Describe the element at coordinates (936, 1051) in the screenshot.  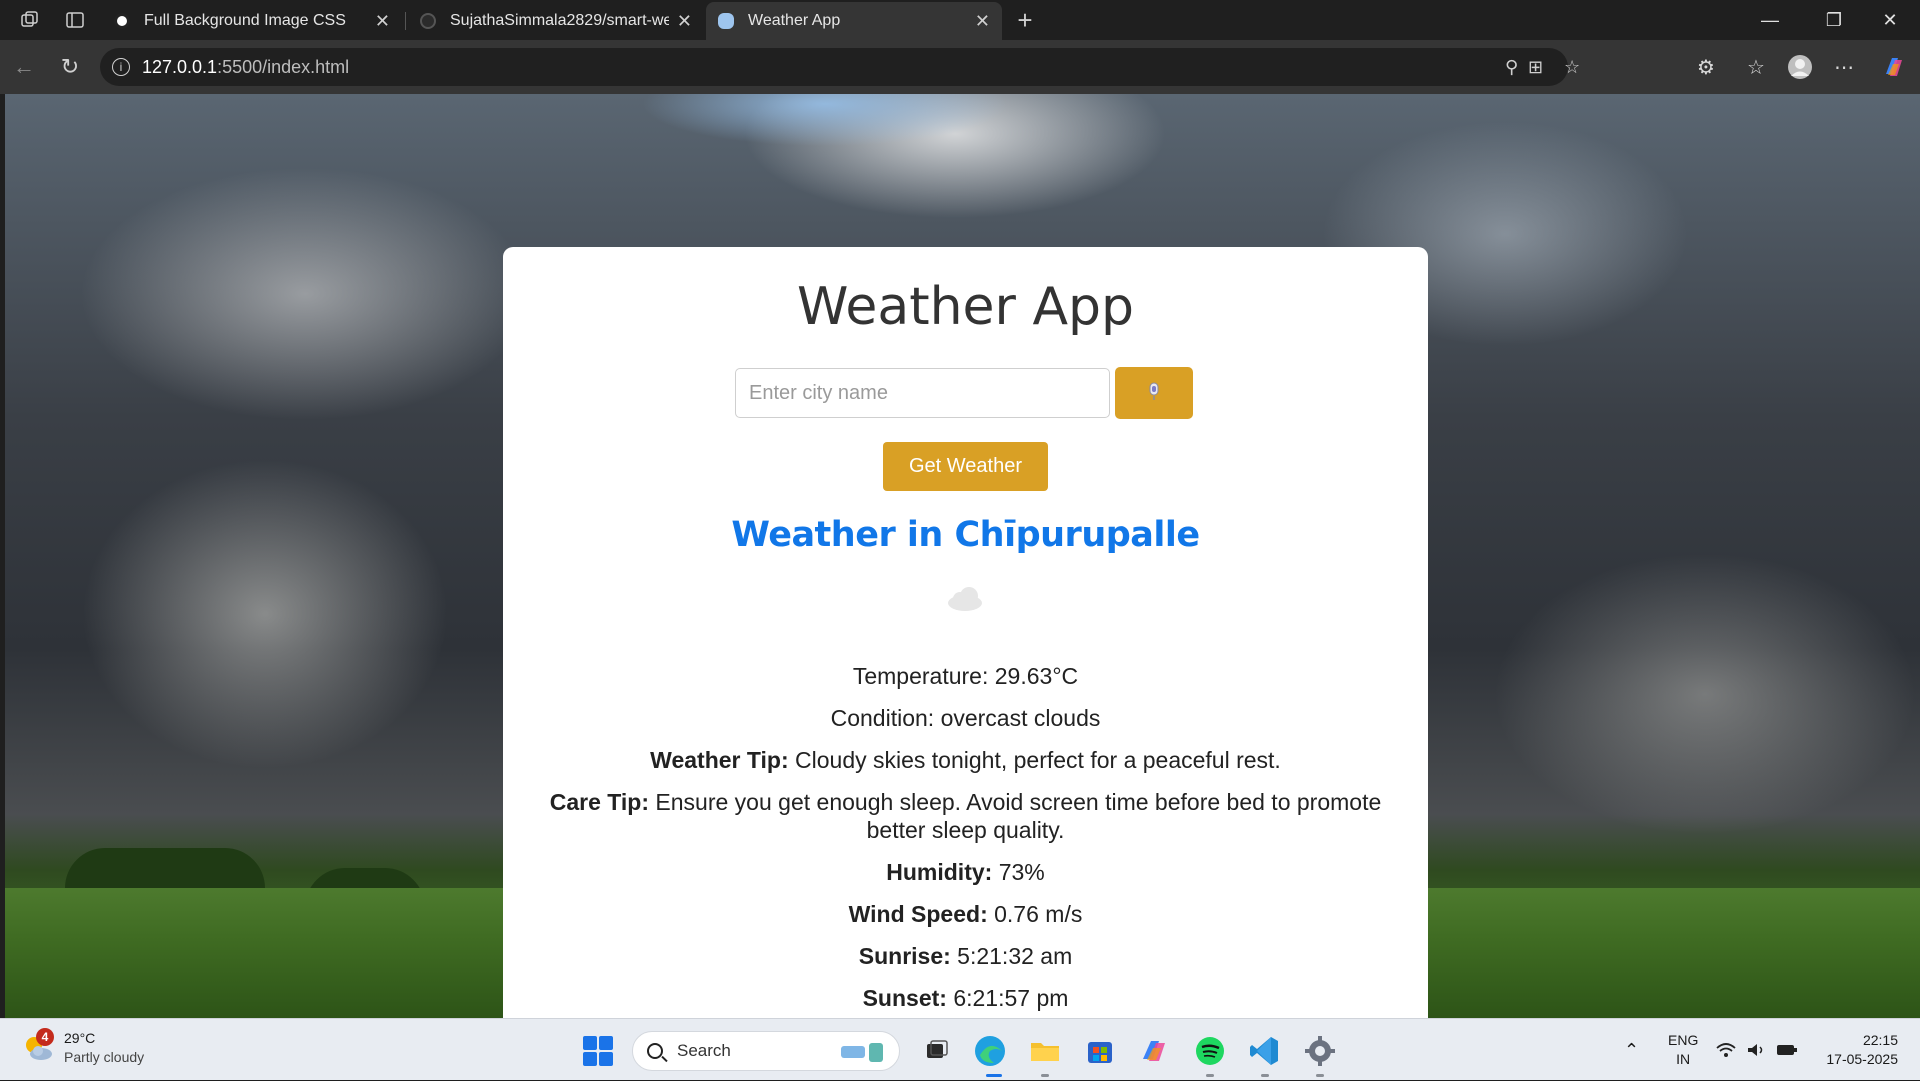
I see `task-view-icon` at that location.